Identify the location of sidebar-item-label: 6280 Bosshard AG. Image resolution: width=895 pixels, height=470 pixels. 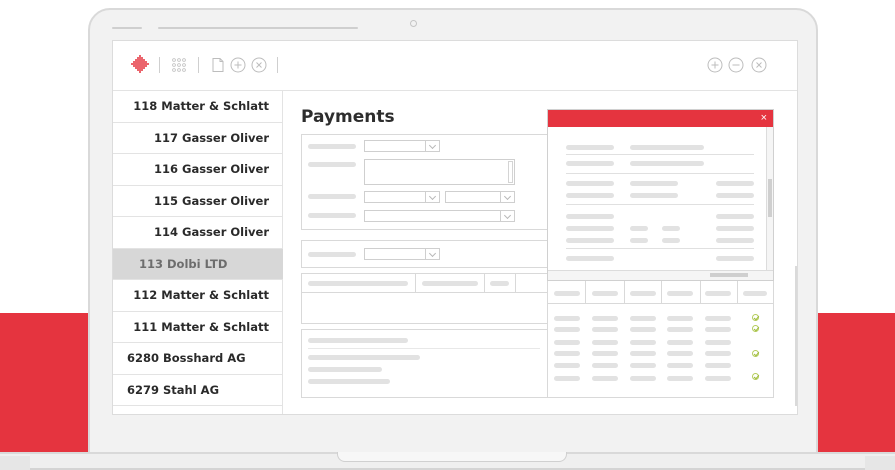
(186, 358).